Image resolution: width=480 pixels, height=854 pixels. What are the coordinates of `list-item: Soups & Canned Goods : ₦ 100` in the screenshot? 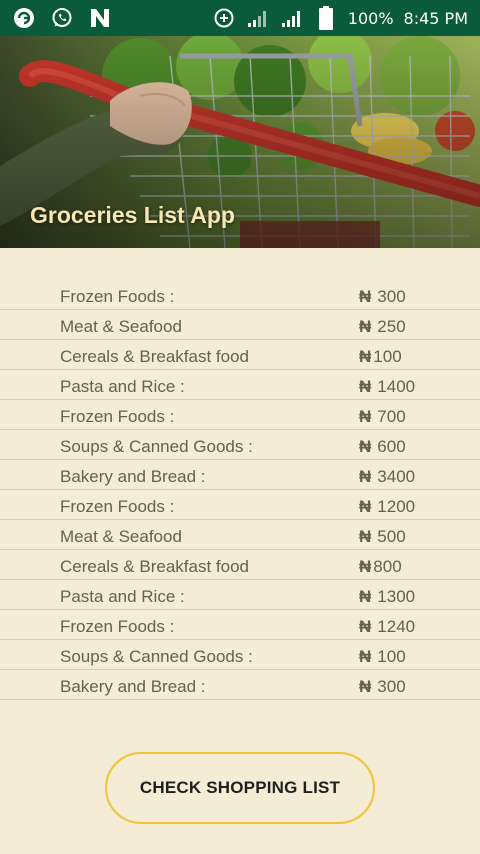 It's located at (240, 655).